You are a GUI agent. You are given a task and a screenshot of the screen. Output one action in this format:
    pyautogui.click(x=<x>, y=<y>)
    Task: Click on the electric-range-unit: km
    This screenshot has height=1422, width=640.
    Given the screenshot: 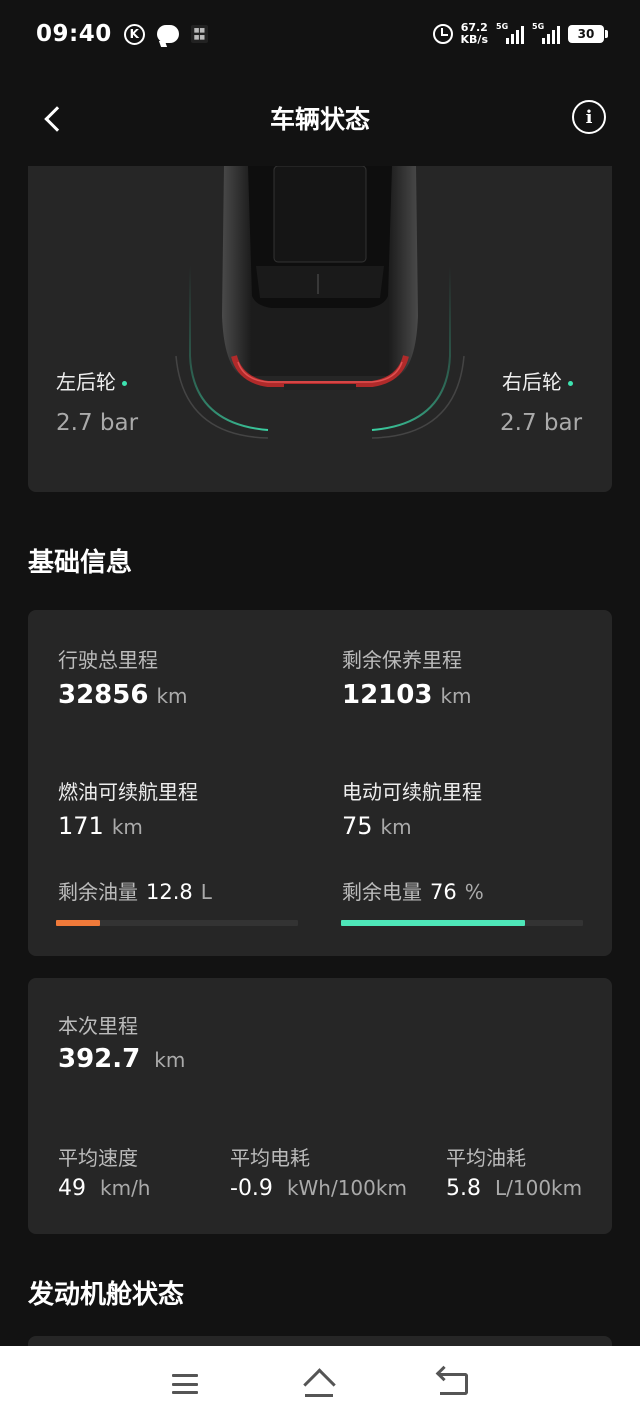 What is the action you would take?
    pyautogui.click(x=396, y=827)
    